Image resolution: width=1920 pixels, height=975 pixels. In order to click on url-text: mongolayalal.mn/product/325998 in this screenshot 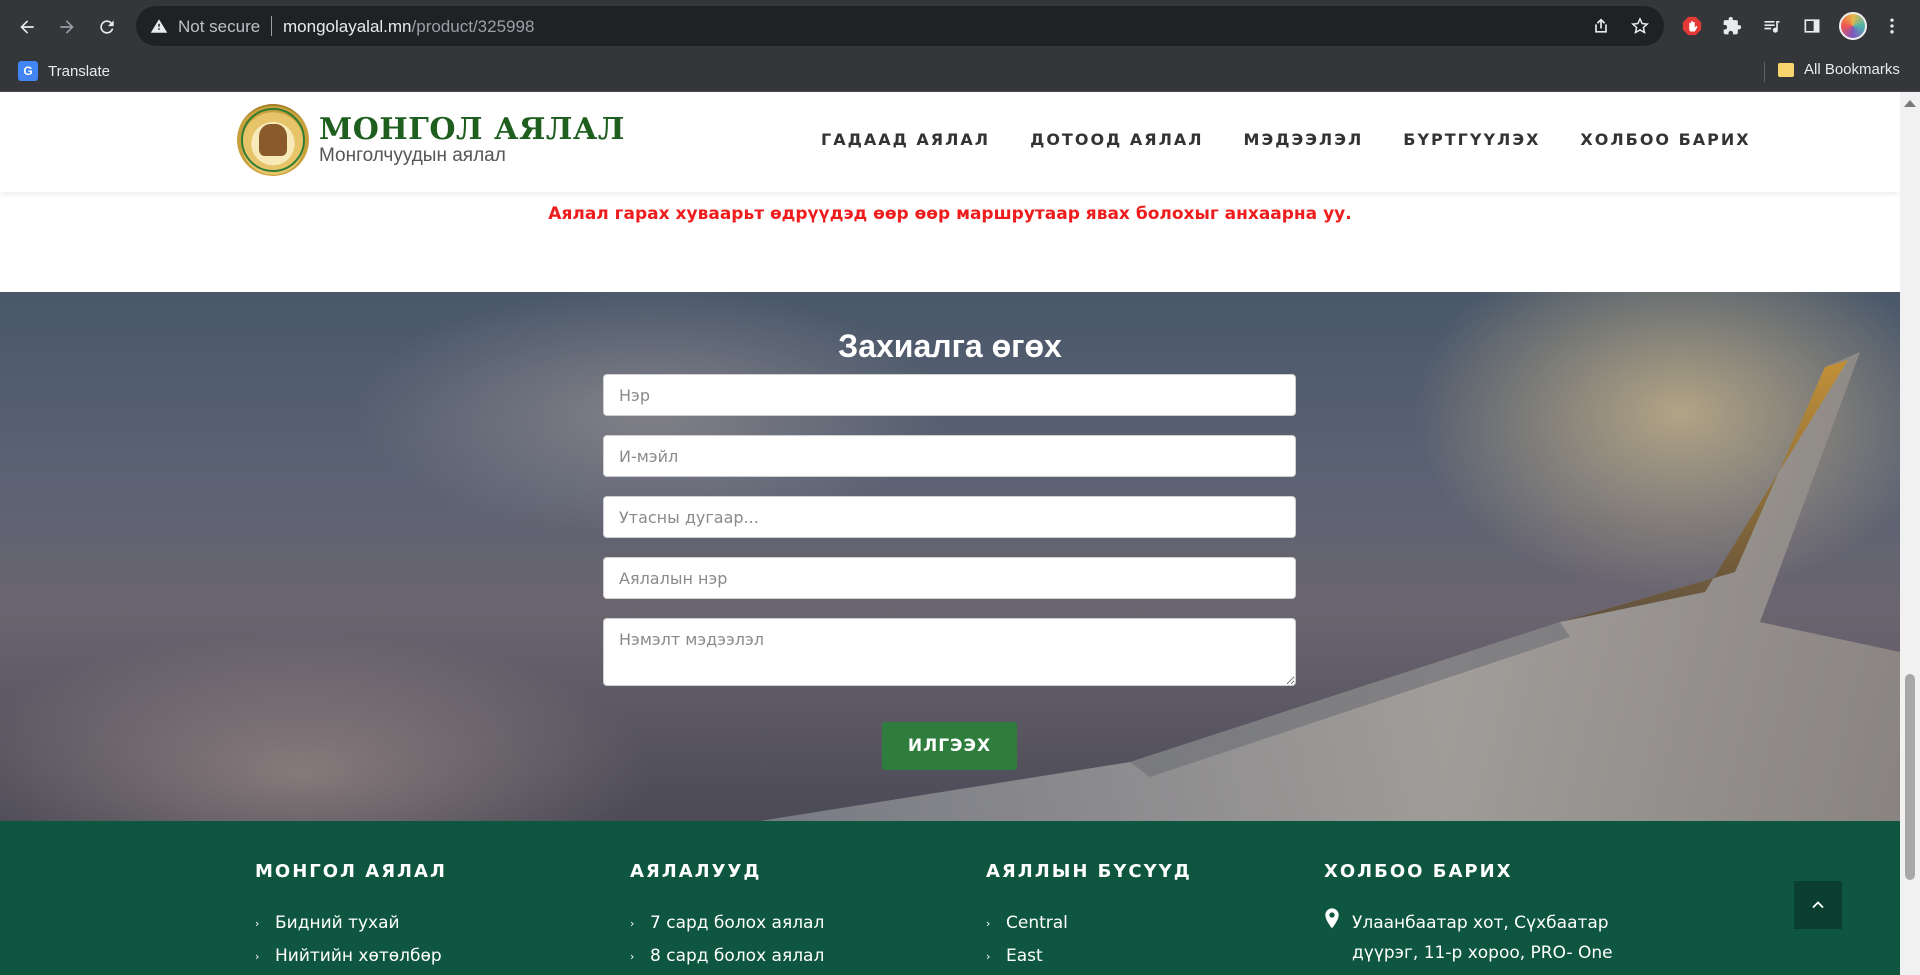, I will do `click(408, 27)`.